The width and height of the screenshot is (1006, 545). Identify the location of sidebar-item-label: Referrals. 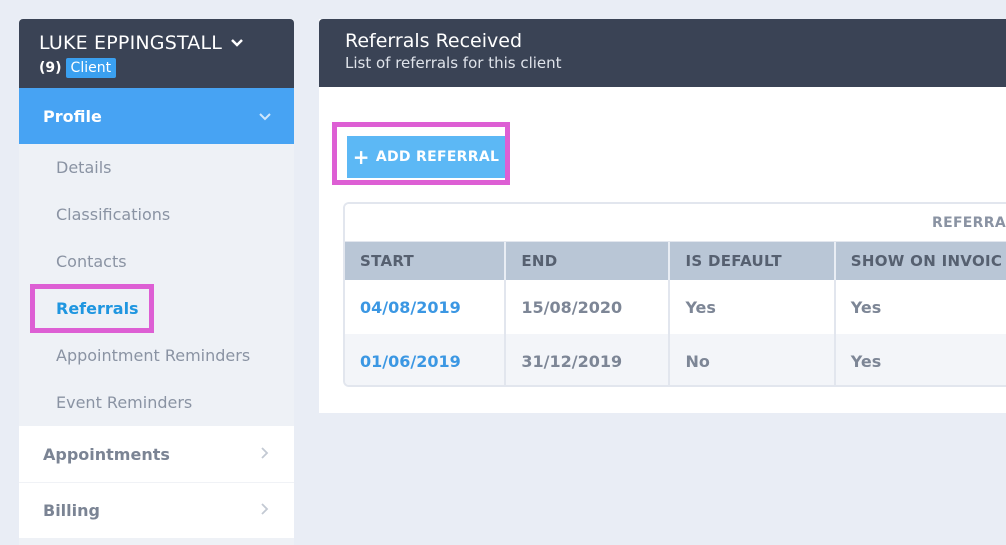
(92, 308).